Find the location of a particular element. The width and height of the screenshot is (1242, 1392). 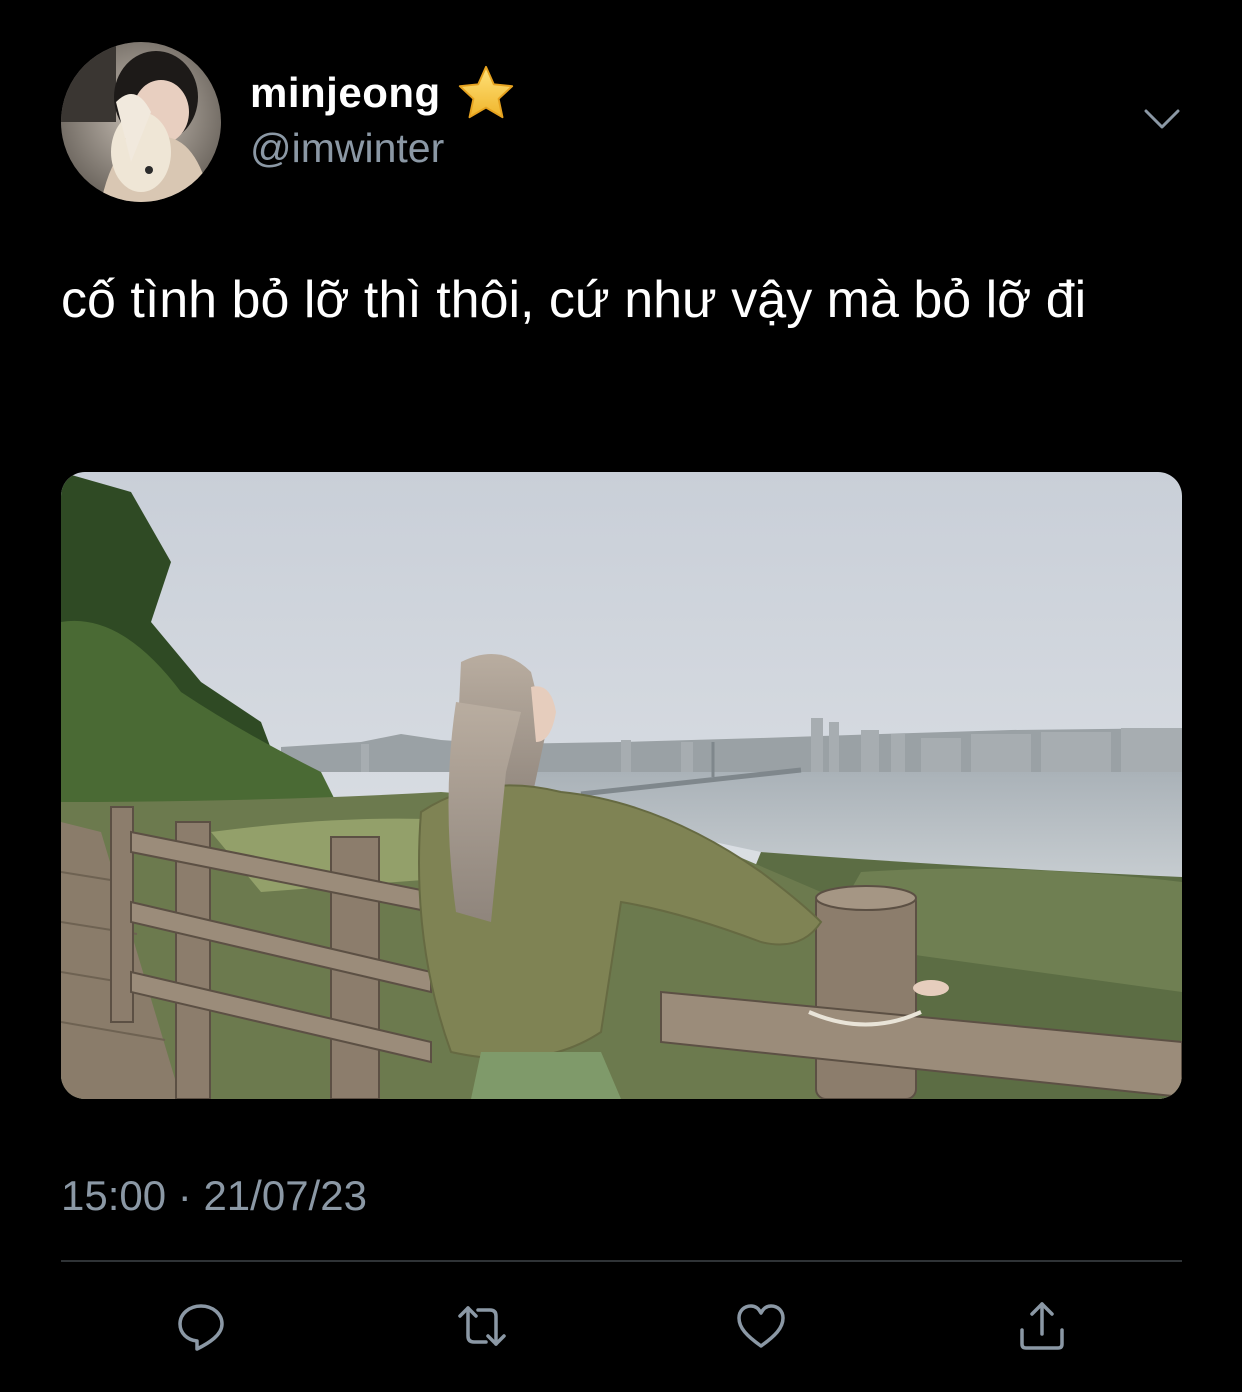

share-button is located at coordinates (1042, 1326).